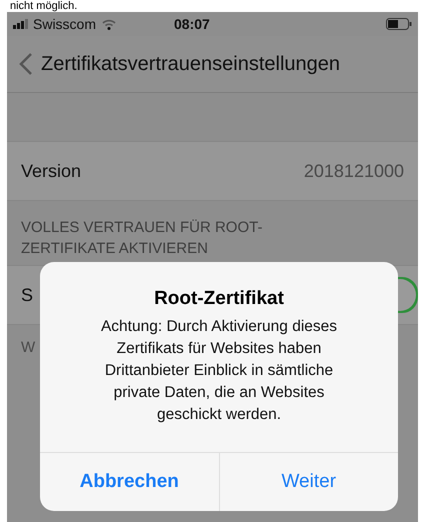 This screenshot has width=425, height=522. I want to click on battery-icon, so click(399, 24).